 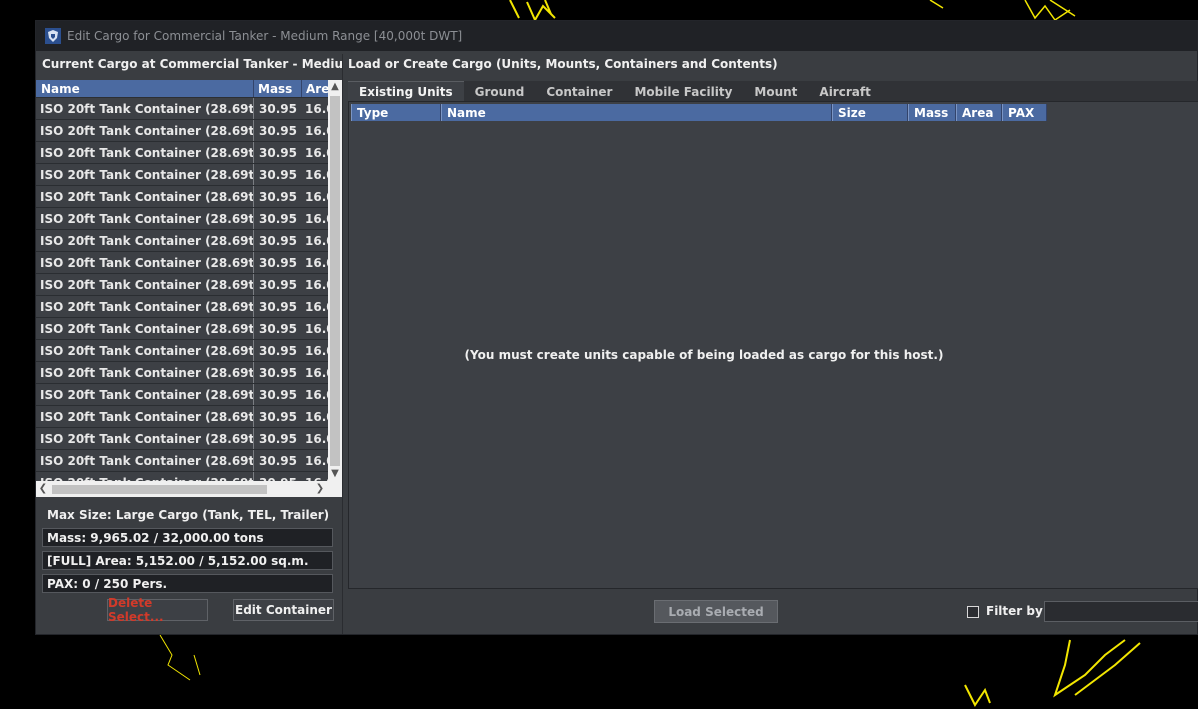 What do you see at coordinates (1024, 112) in the screenshot?
I see `column-header-pax: PAX` at bounding box center [1024, 112].